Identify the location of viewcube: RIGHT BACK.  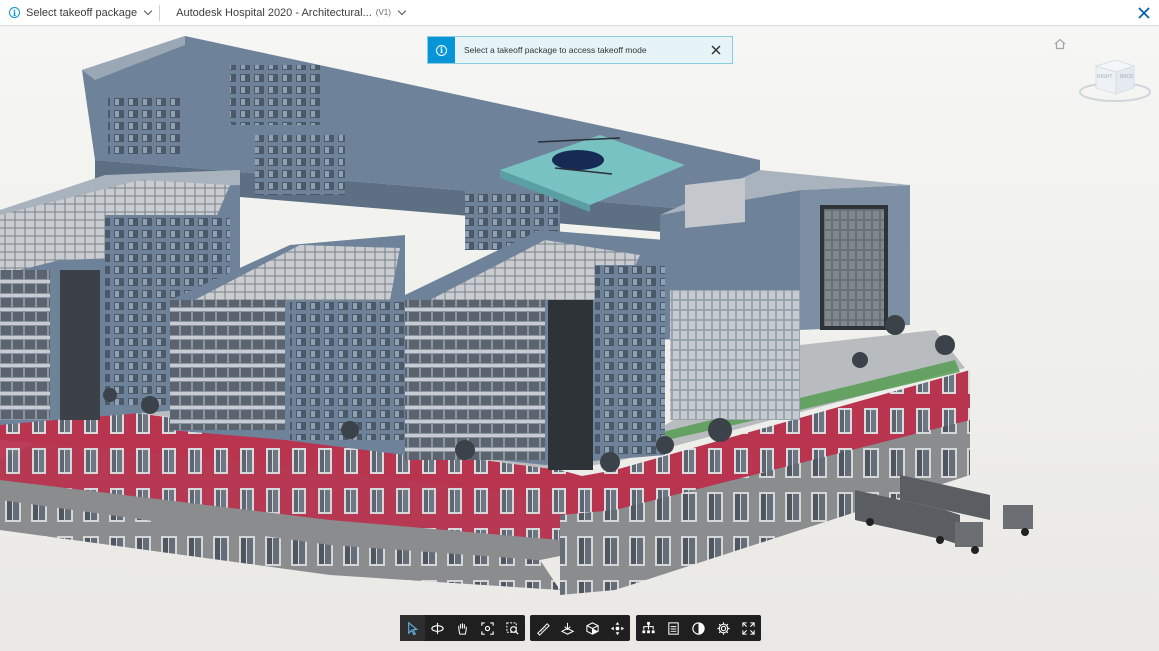
(1115, 78).